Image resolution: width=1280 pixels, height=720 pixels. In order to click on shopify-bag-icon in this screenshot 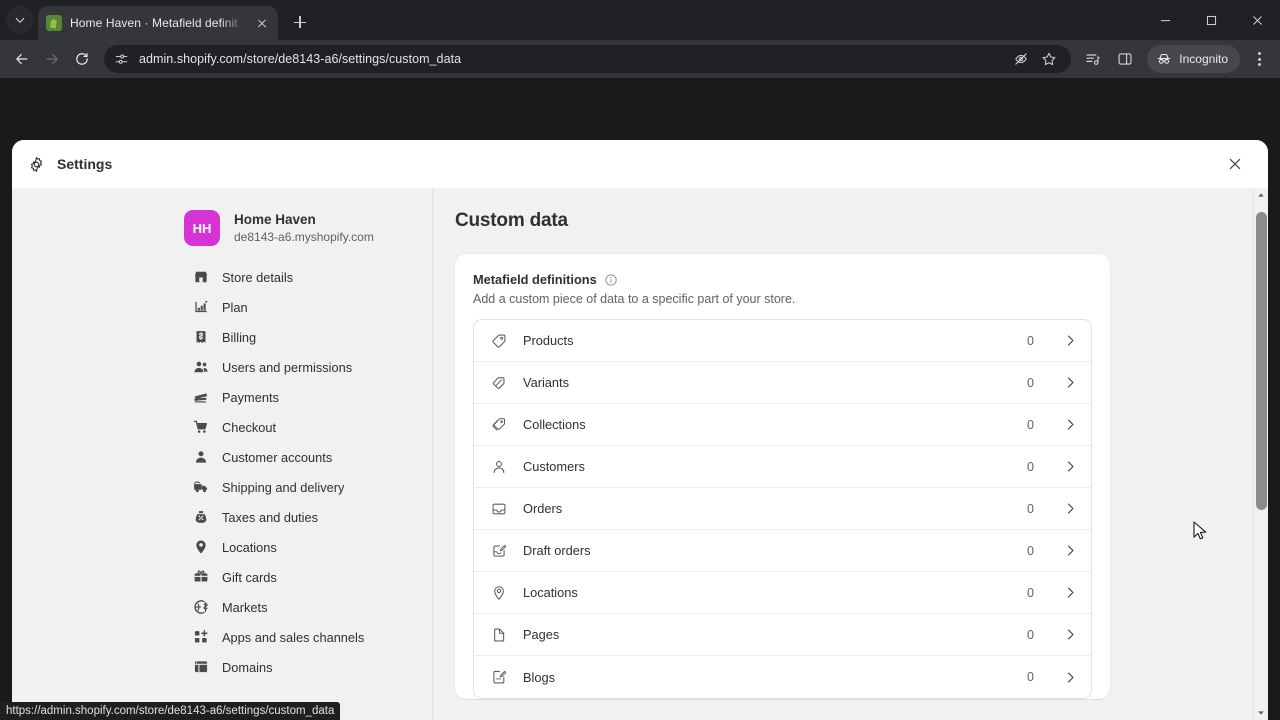, I will do `click(54, 23)`.